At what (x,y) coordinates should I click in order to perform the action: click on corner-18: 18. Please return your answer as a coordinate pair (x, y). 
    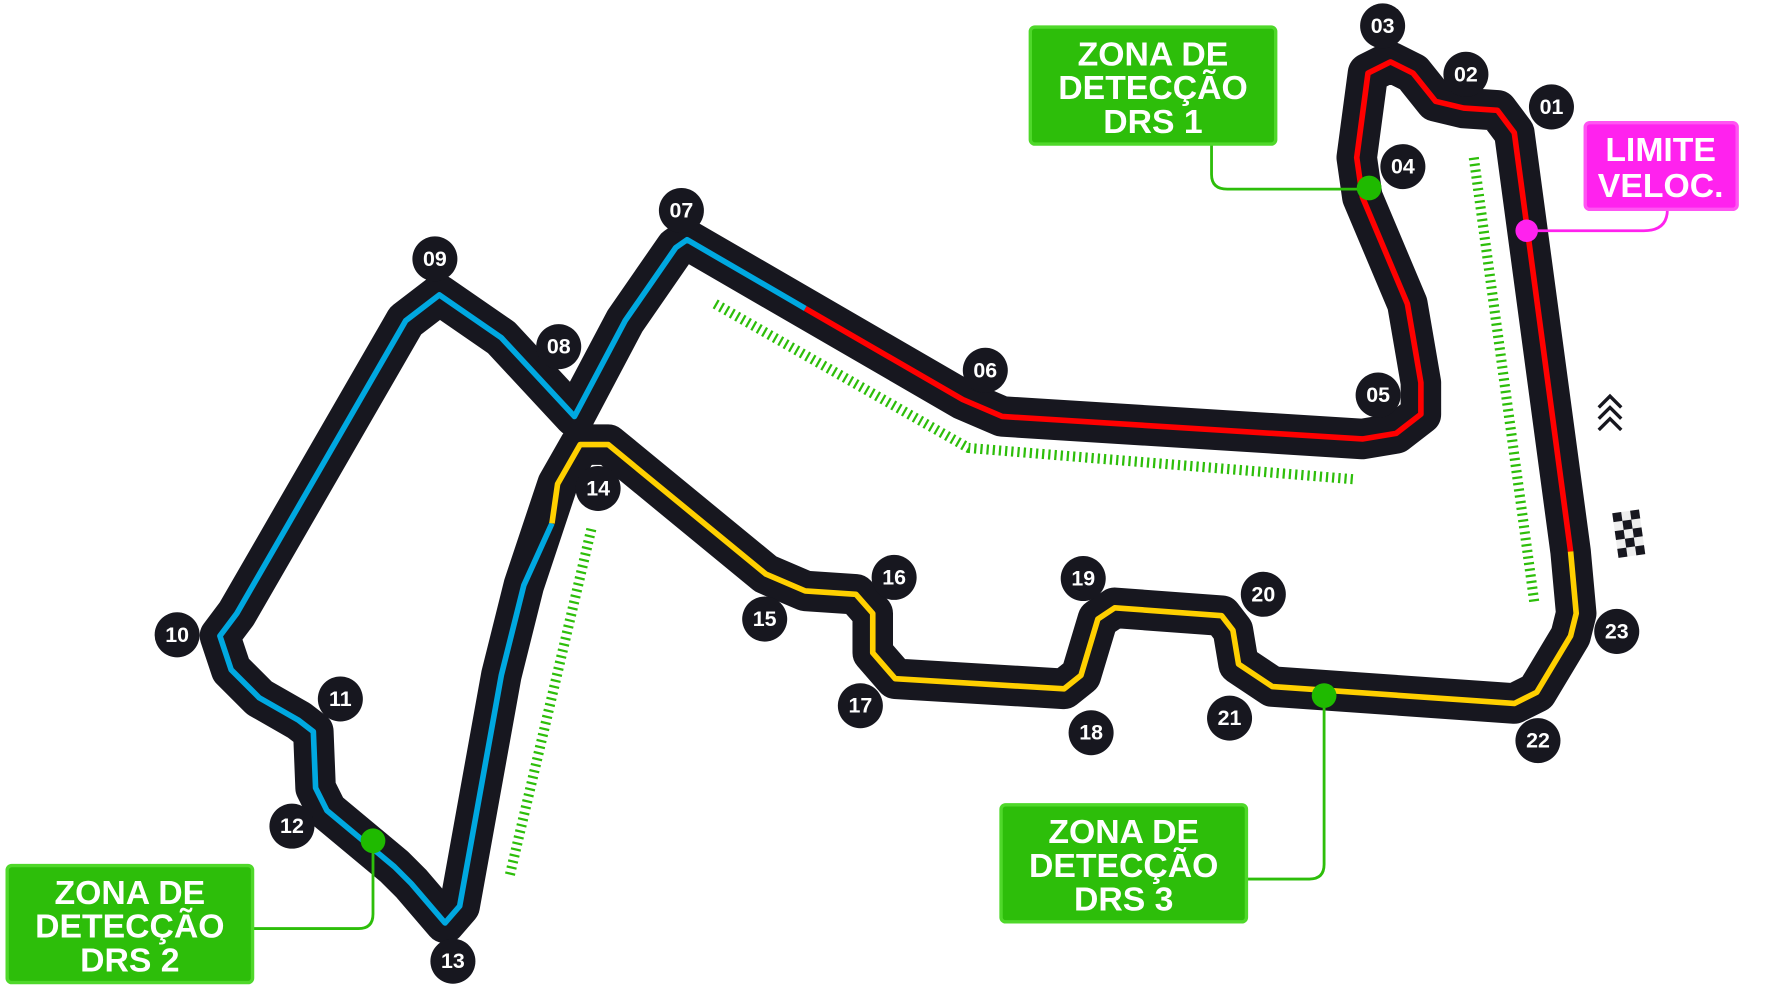
    Looking at the image, I should click on (1091, 733).